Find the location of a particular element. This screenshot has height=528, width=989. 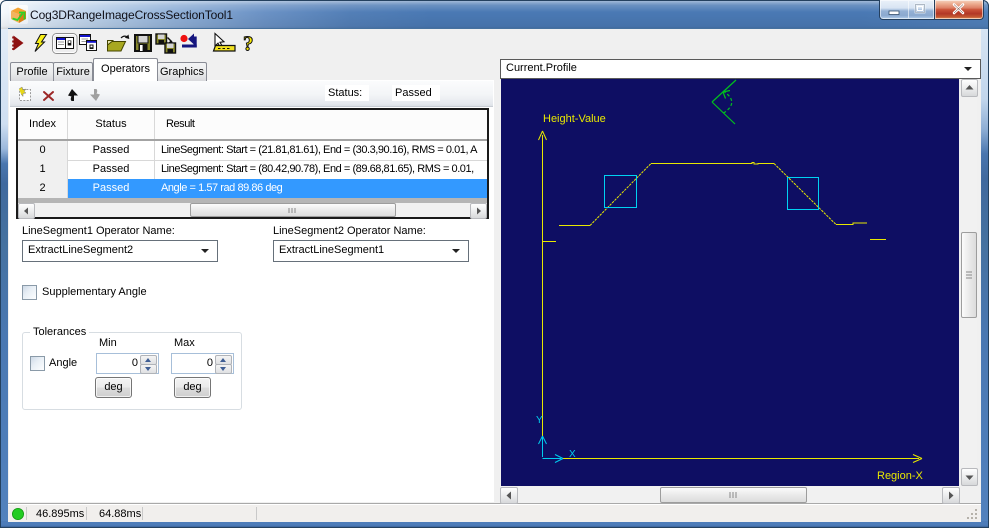

svg-text: Region-X is located at coordinates (900, 476).